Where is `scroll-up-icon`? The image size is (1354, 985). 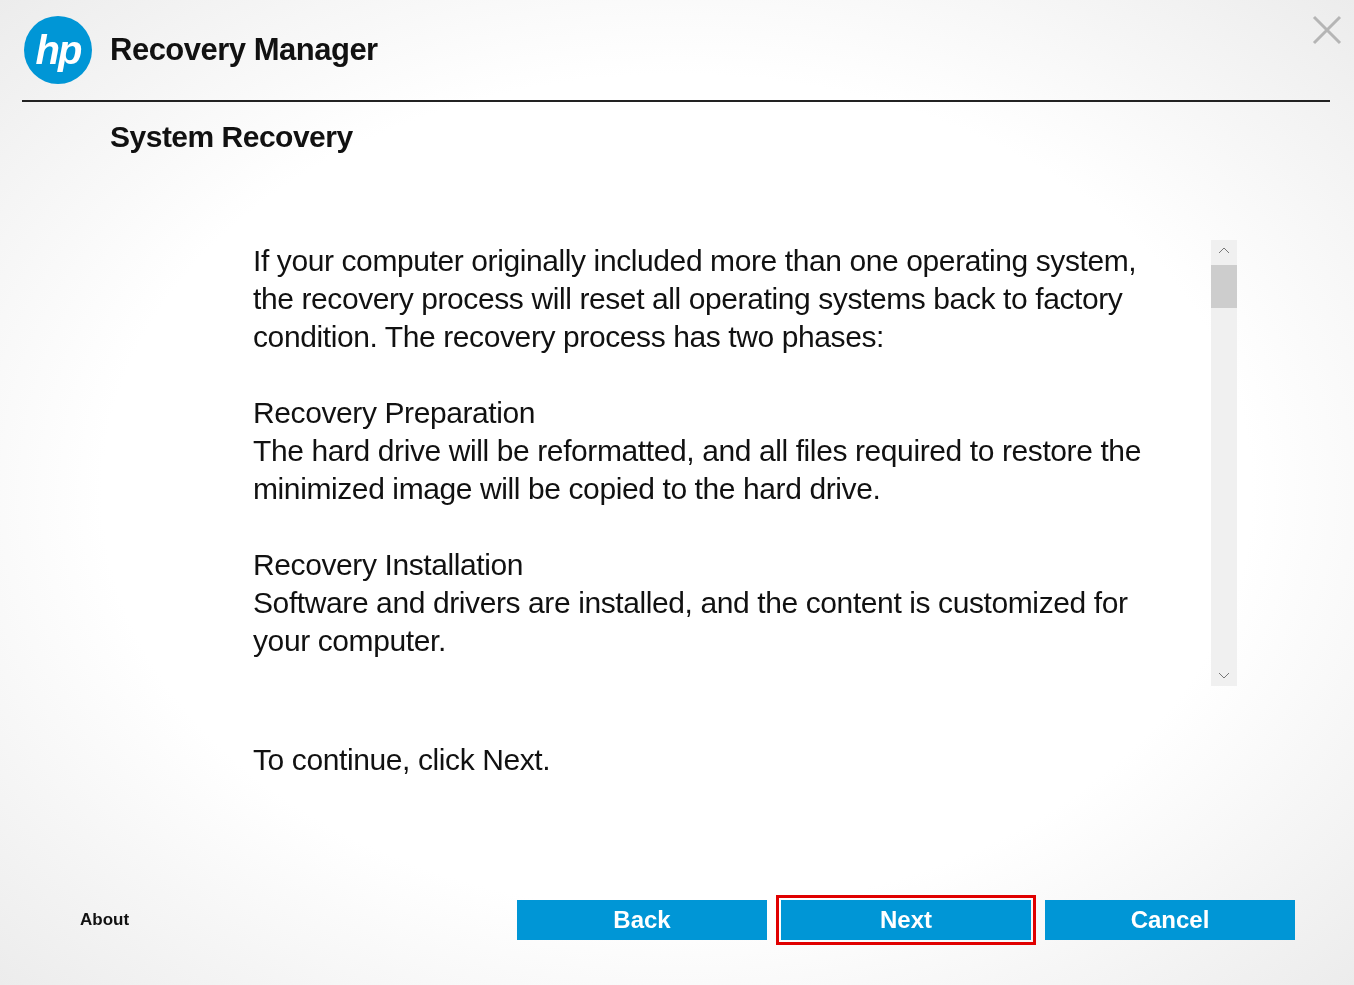 scroll-up-icon is located at coordinates (1224, 250).